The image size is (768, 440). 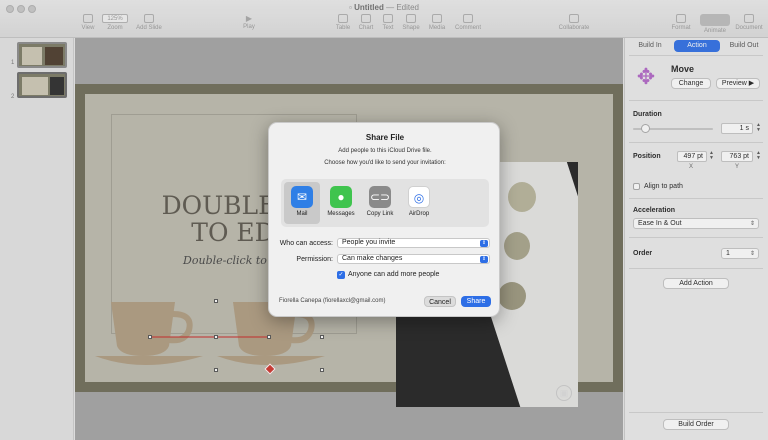 What do you see at coordinates (660, 223) in the screenshot?
I see `acceleration-value: Ease In & Out` at bounding box center [660, 223].